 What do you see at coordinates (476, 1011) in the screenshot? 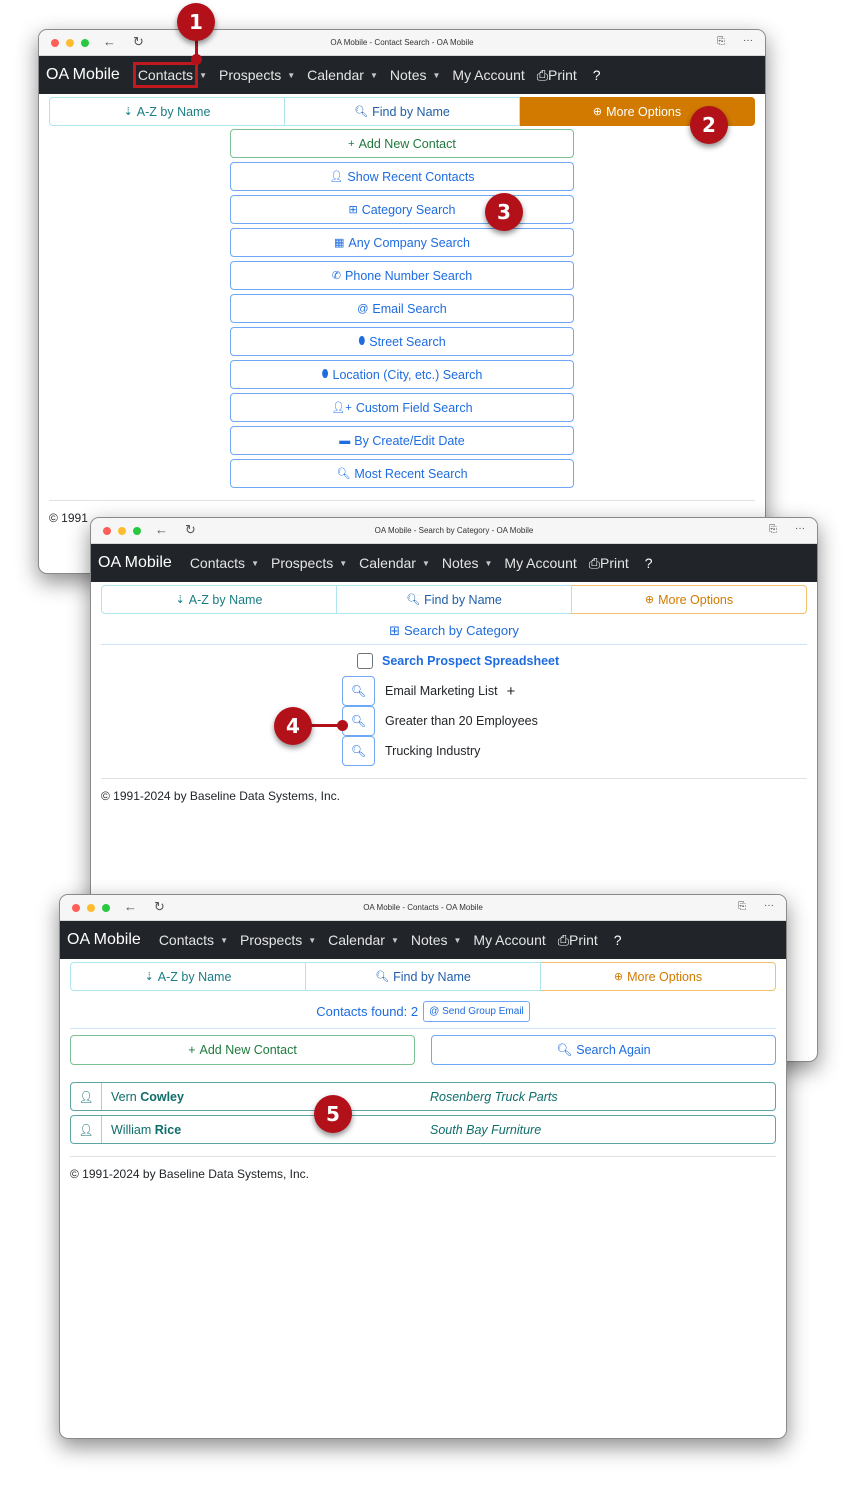
I see `send-group-email-button: @ Send Group Email` at bounding box center [476, 1011].